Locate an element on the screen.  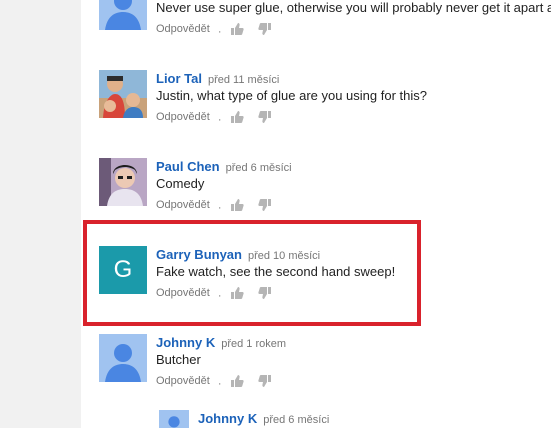
author-name: Paul Chen is located at coordinates (188, 166).